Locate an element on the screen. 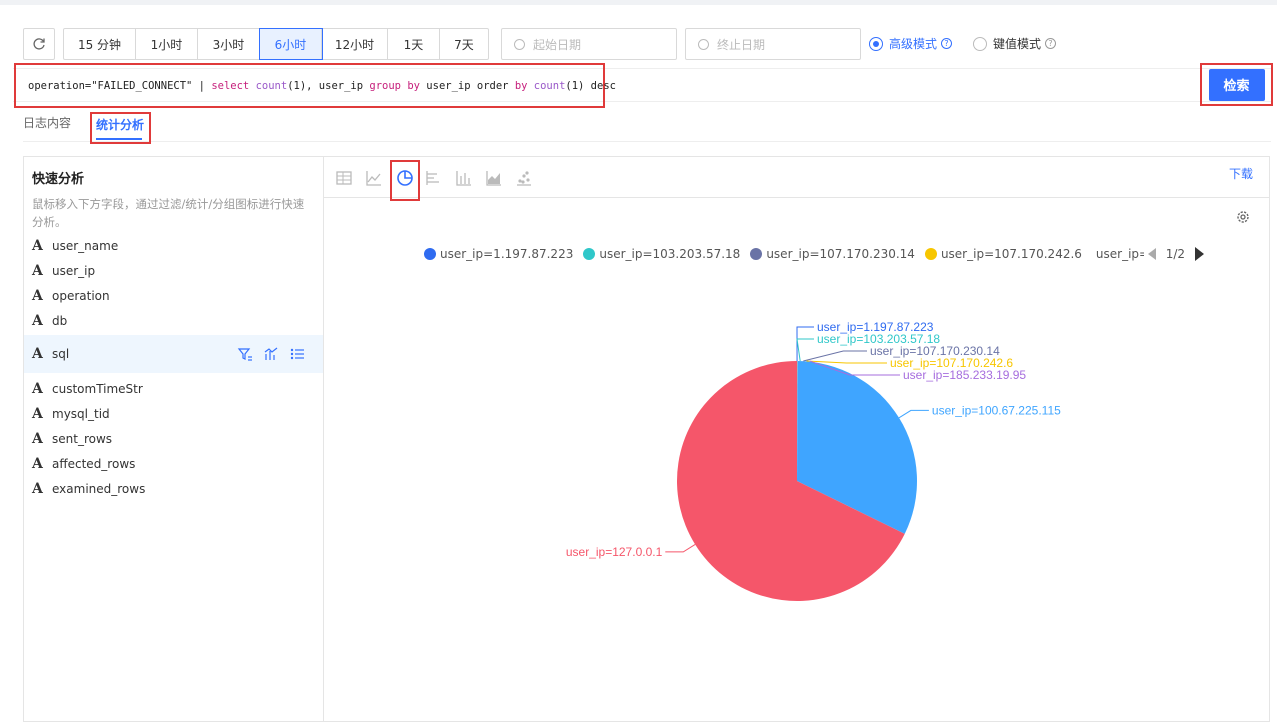 This screenshot has width=1277, height=726. legend-label: user_ip=185.233.19.95 is located at coordinates (1119, 254).